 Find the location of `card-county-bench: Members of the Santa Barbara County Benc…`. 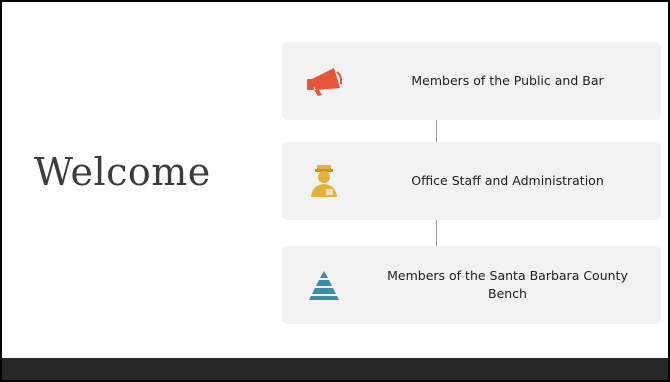

card-county-bench: Members of the Santa Barbara County Benc… is located at coordinates (471, 285).